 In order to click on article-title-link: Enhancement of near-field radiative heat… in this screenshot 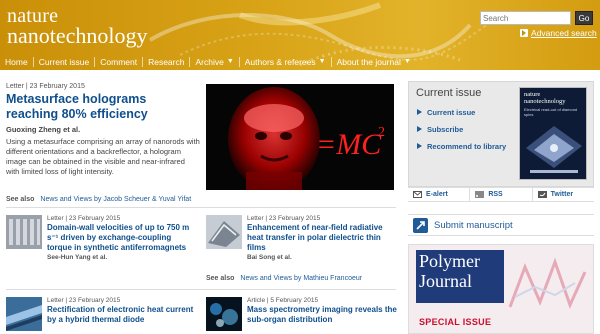, I will do `click(322, 238)`.